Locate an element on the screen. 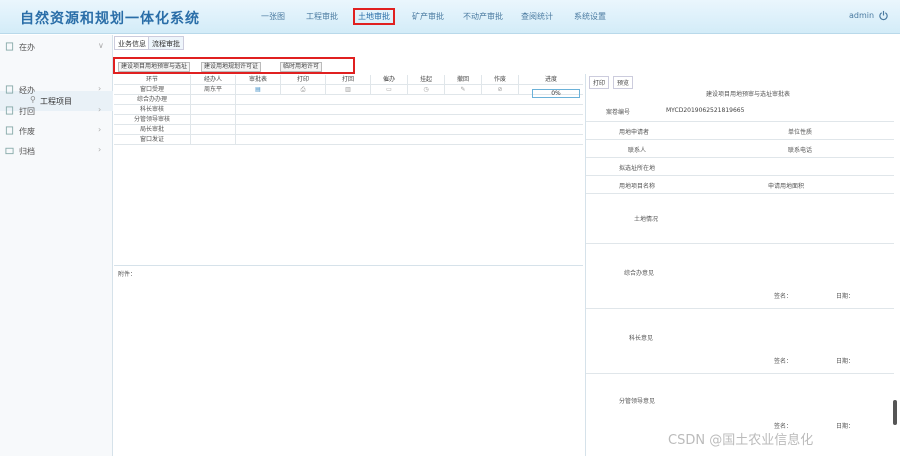 The width and height of the screenshot is (900, 456). app-title: 自然资源和规划一体化系统 is located at coordinates (110, 19).